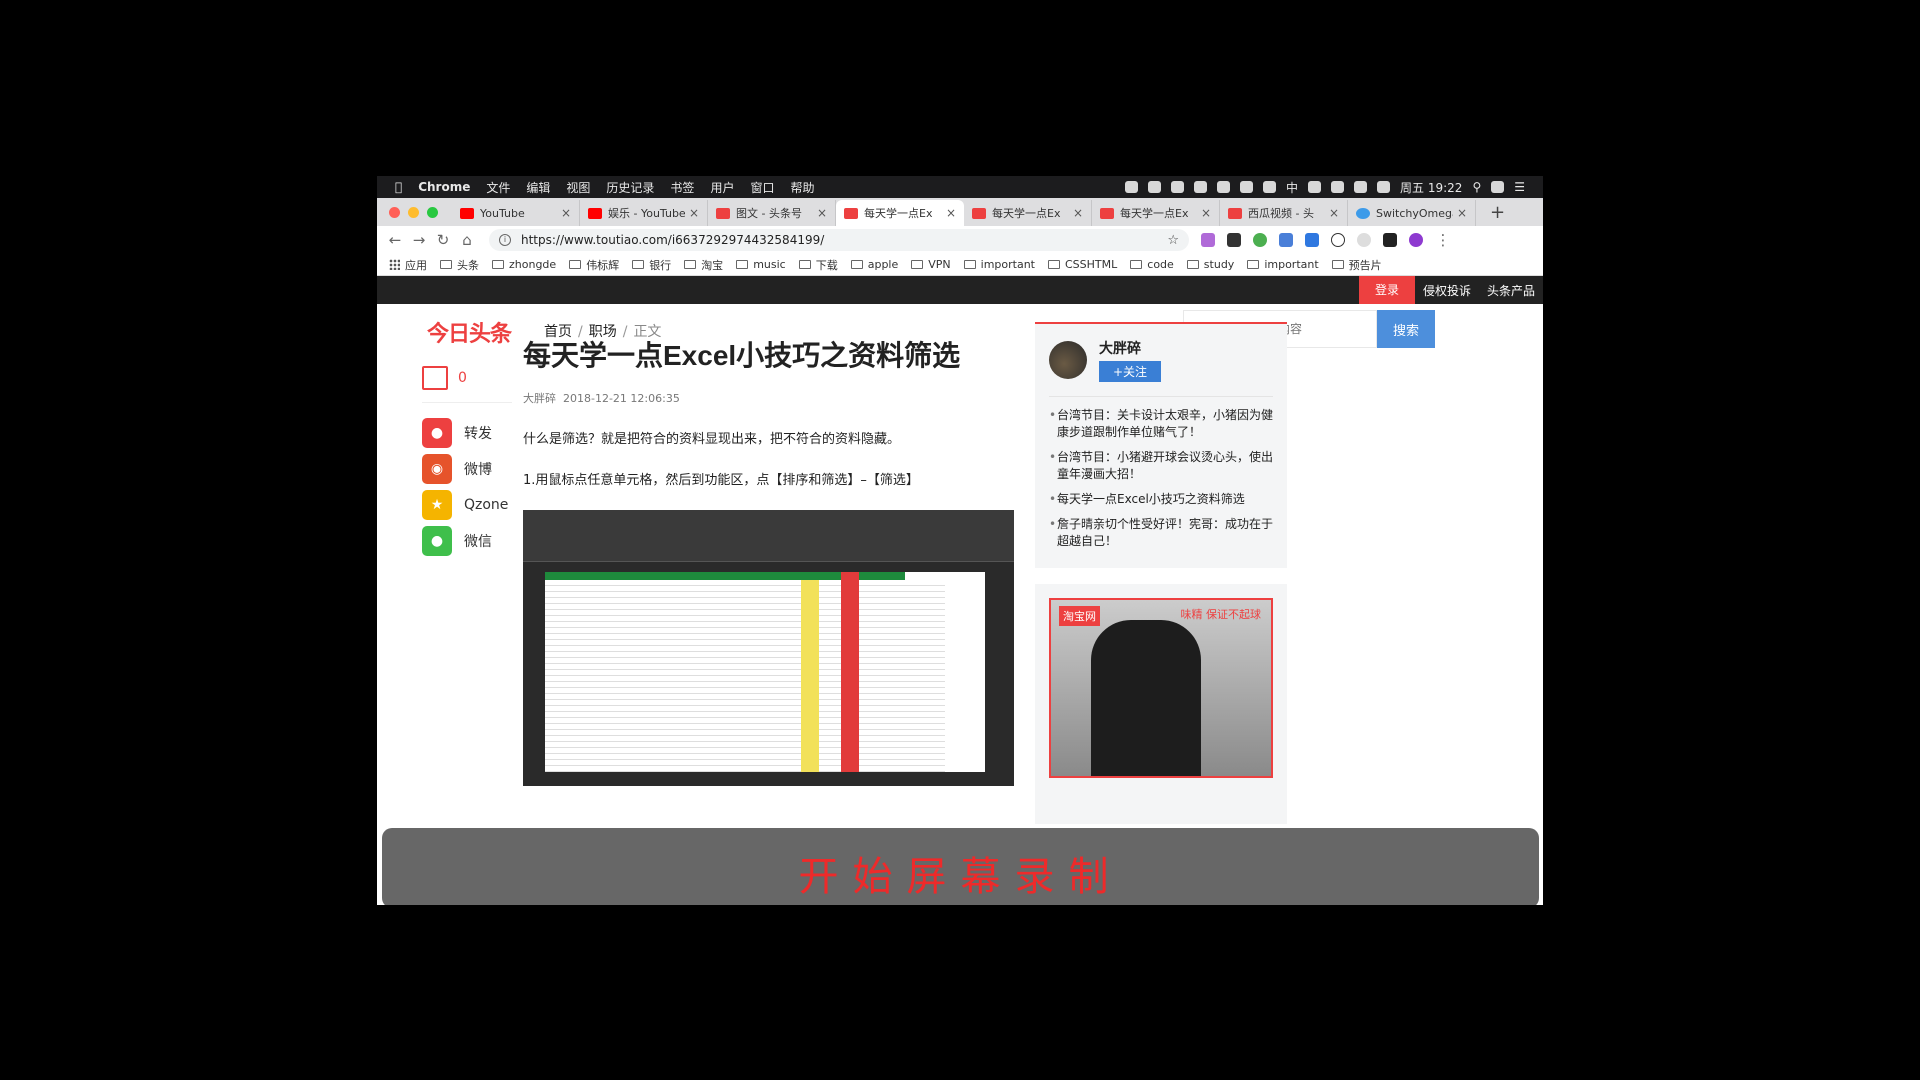  Describe the element at coordinates (772, 213) in the screenshot. I see `browser-tab: 图文 - 头条号 ×` at that location.